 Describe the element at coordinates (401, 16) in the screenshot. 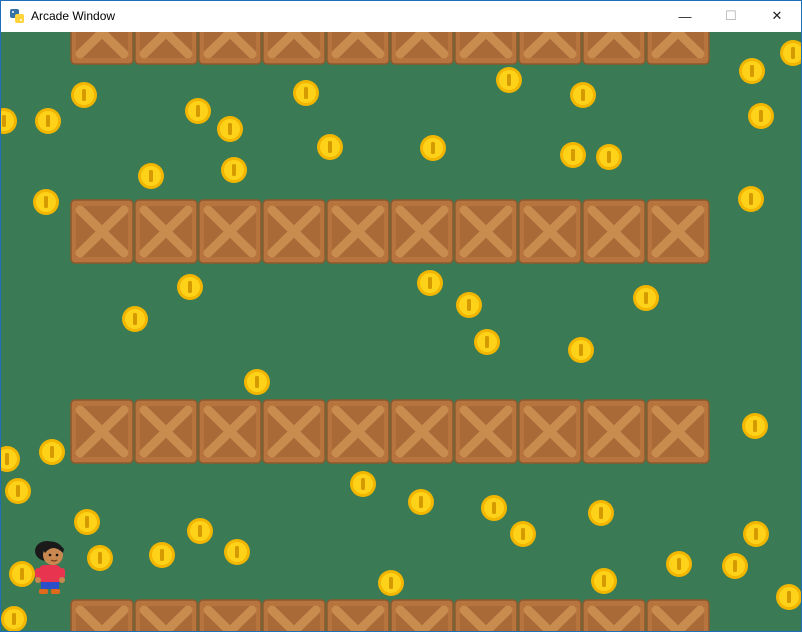

I see `title-bar: Arcade Window — ☐ ✕` at that location.